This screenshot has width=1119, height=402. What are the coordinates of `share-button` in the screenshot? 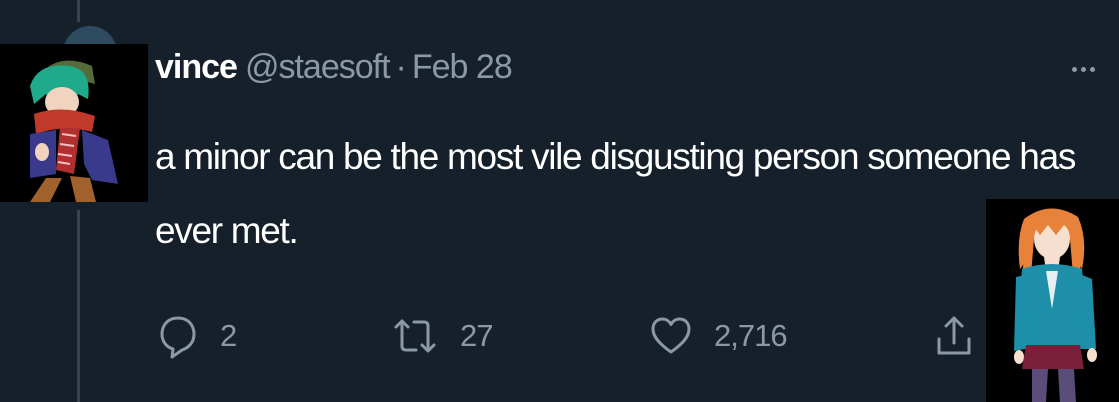 It's located at (954, 336).